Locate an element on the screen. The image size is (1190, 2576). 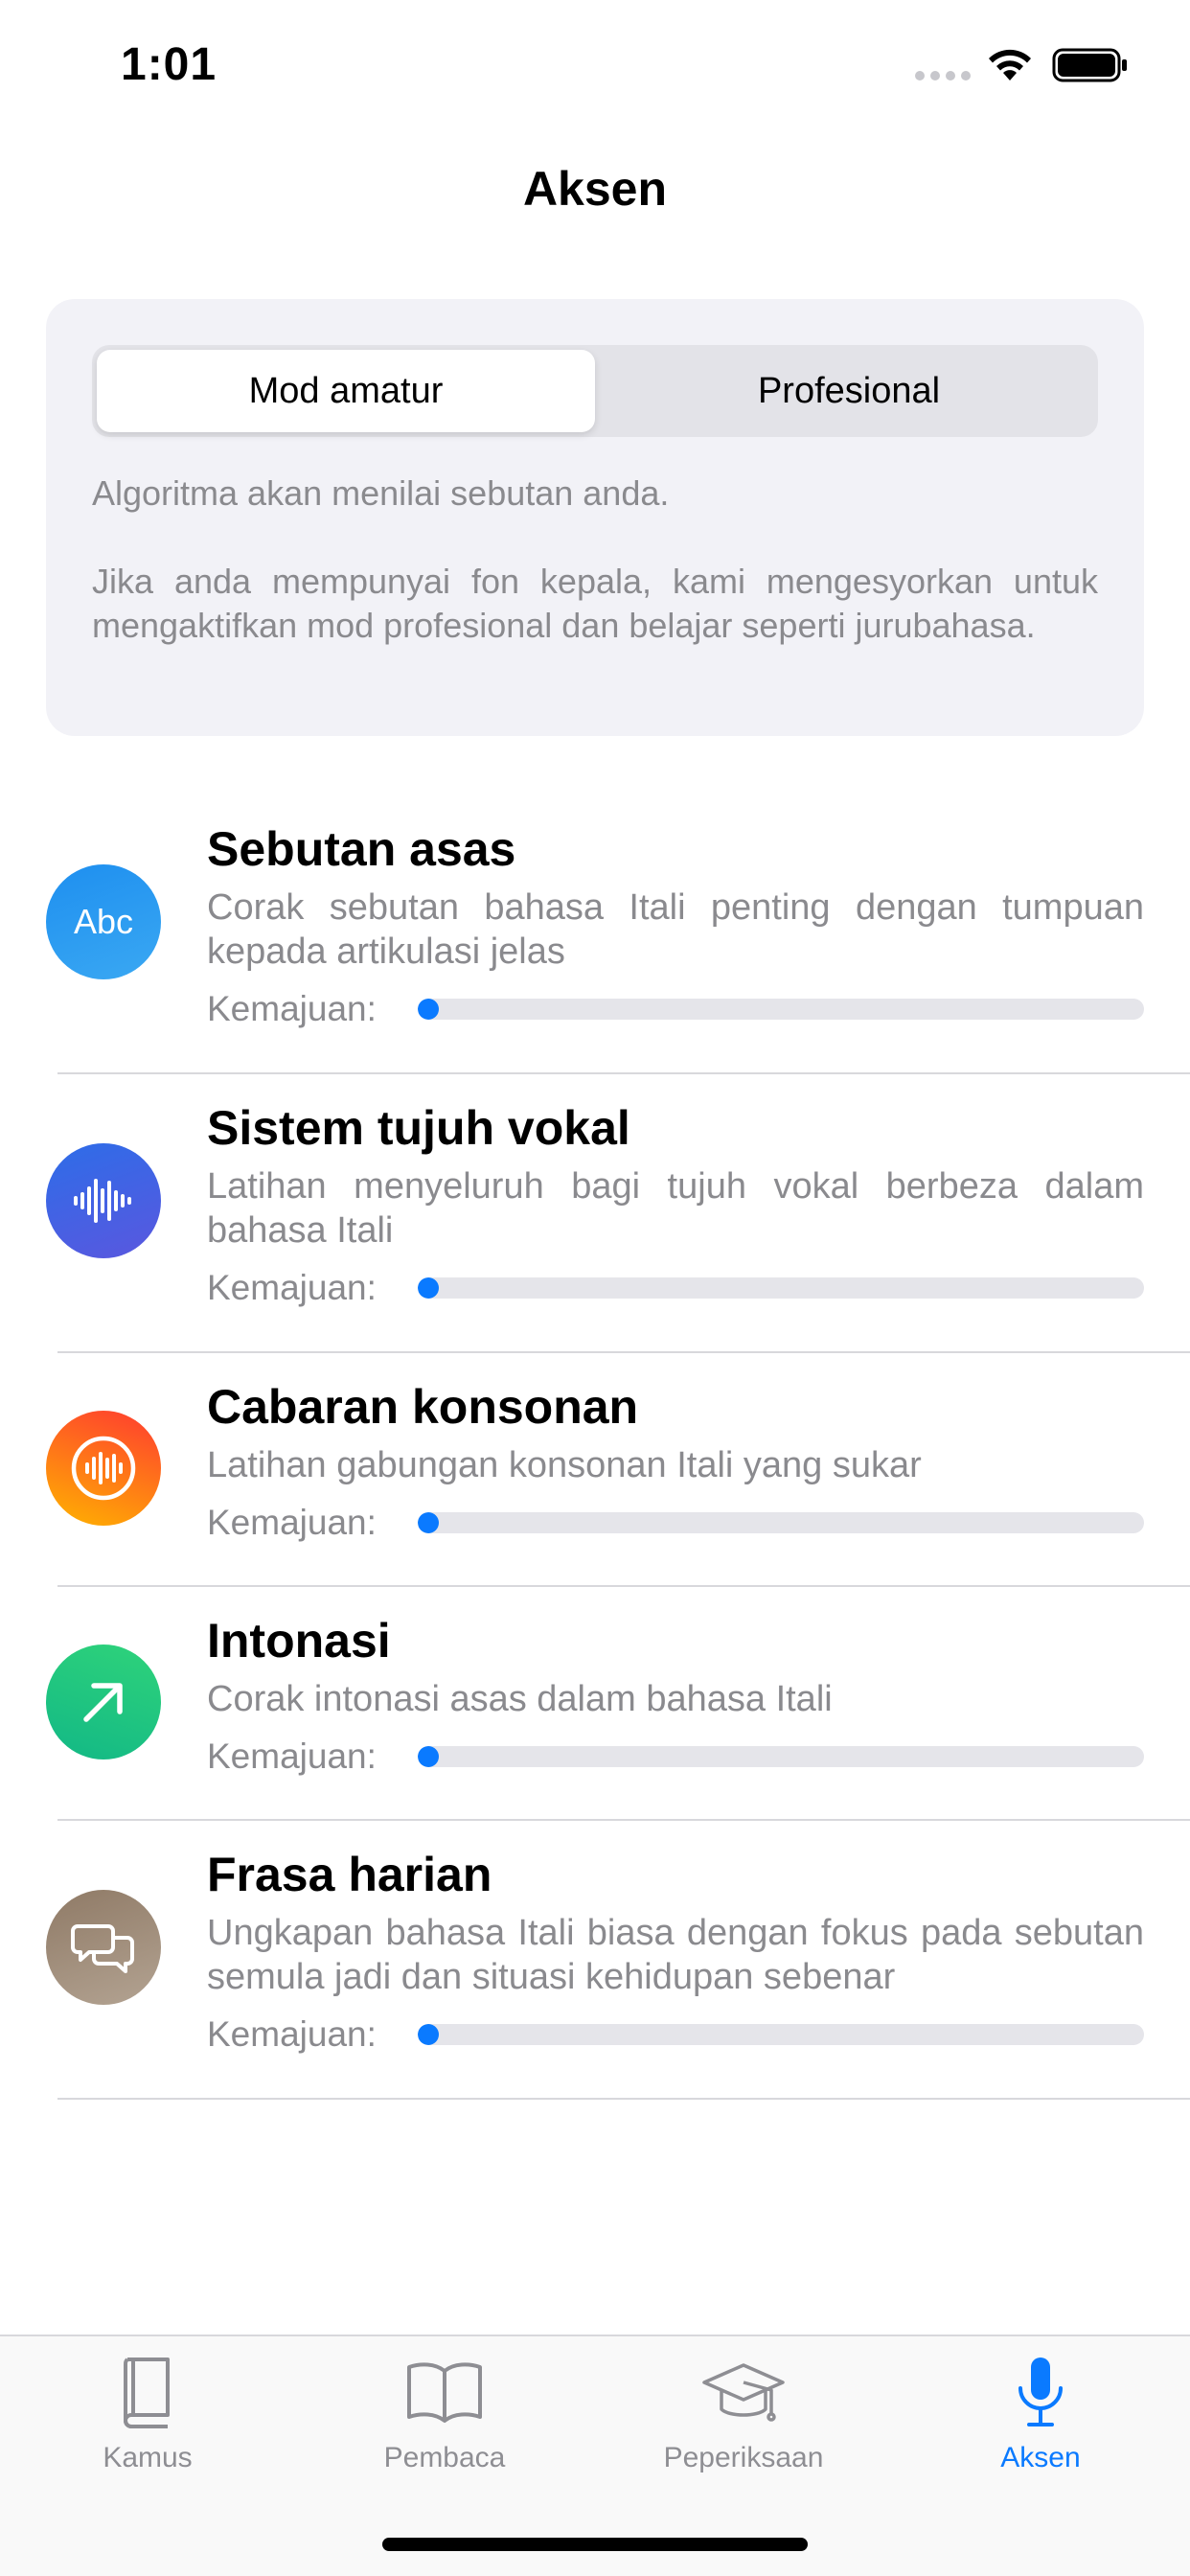
open-book-icon is located at coordinates (445, 2392).